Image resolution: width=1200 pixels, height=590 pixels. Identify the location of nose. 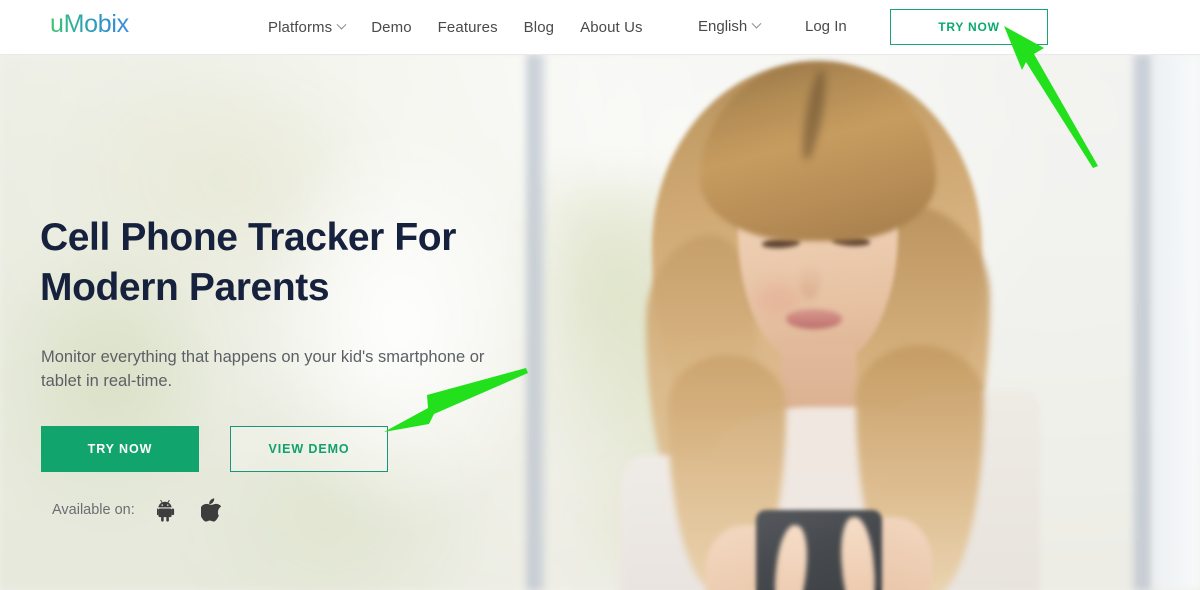
(810, 282).